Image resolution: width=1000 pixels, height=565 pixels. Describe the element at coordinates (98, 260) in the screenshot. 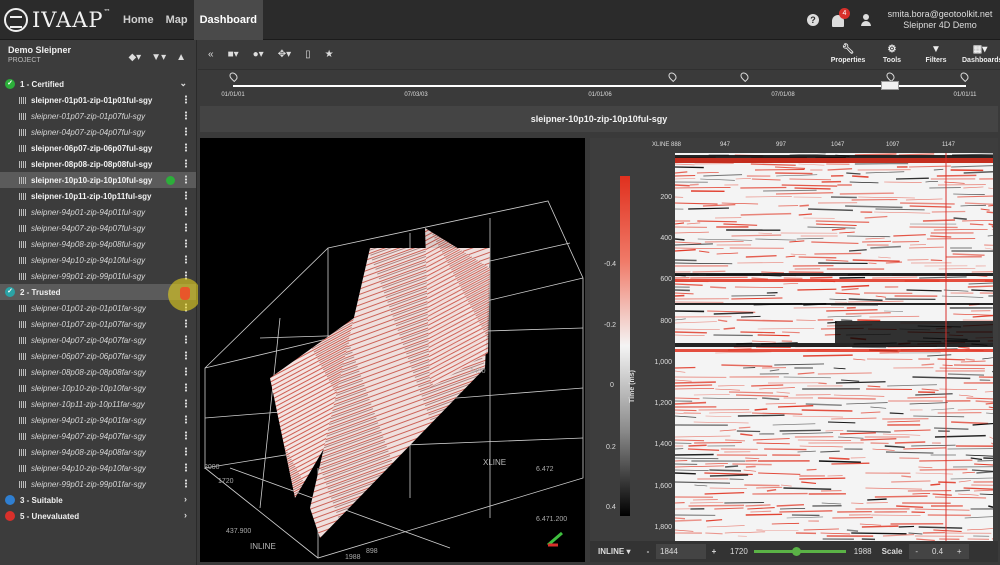

I see `dataset-item: sleipner-94p10-zip-94p10ful-sgy` at that location.